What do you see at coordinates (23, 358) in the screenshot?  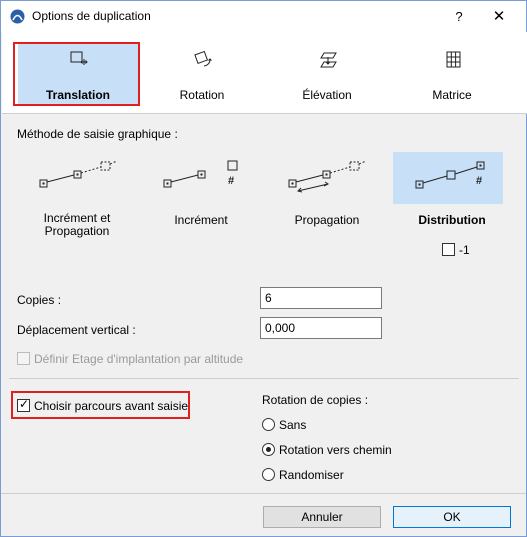 I see `floor-by-altitude-checkbox` at bounding box center [23, 358].